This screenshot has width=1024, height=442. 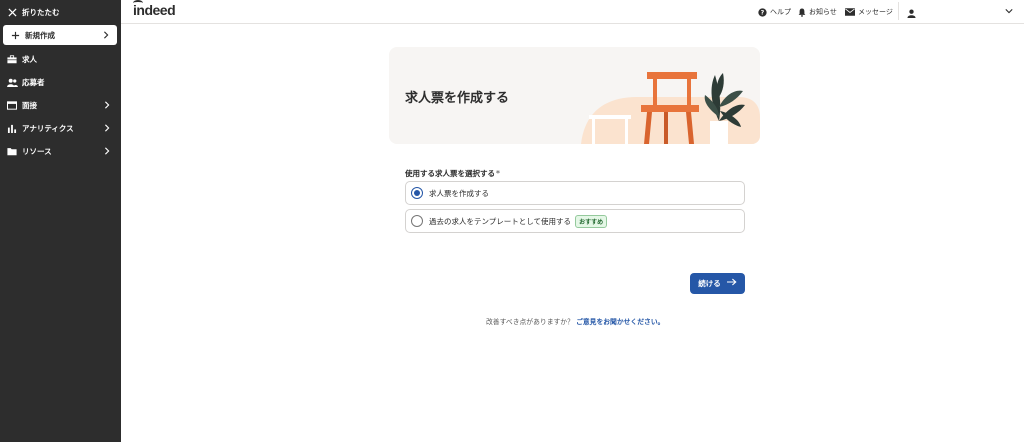 I want to click on option-label: 求人票を作成する, so click(x=459, y=193).